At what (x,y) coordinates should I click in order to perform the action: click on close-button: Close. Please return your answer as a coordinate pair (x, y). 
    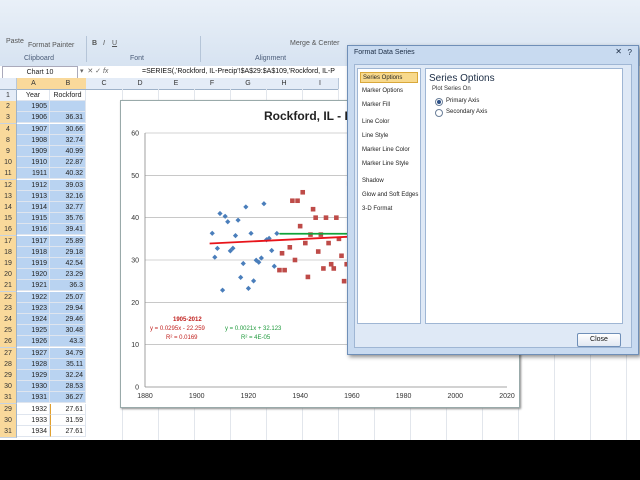
    Looking at the image, I should click on (599, 340).